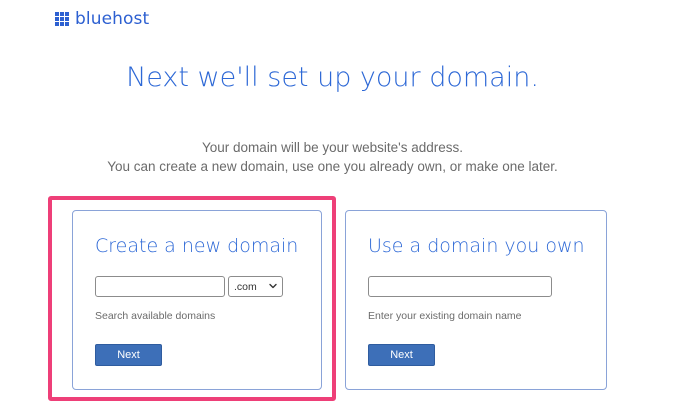 Image resolution: width=700 pixels, height=420 pixels. I want to click on tld-select: .com, so click(255, 286).